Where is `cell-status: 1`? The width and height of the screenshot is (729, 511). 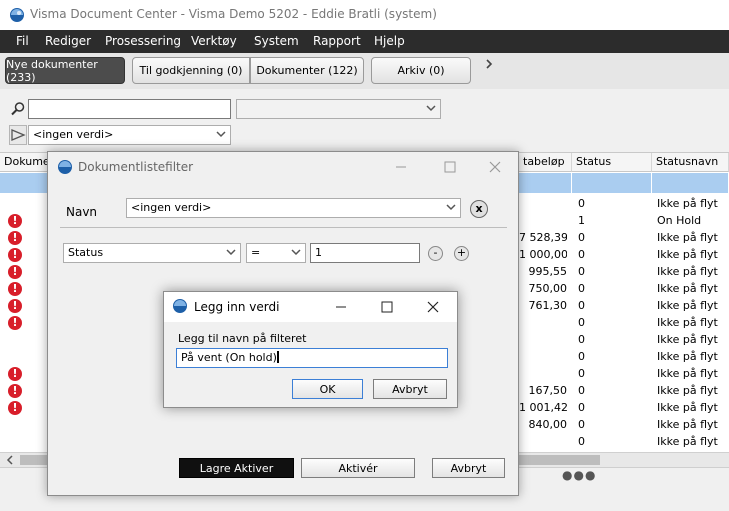 cell-status: 1 is located at coordinates (613, 220).